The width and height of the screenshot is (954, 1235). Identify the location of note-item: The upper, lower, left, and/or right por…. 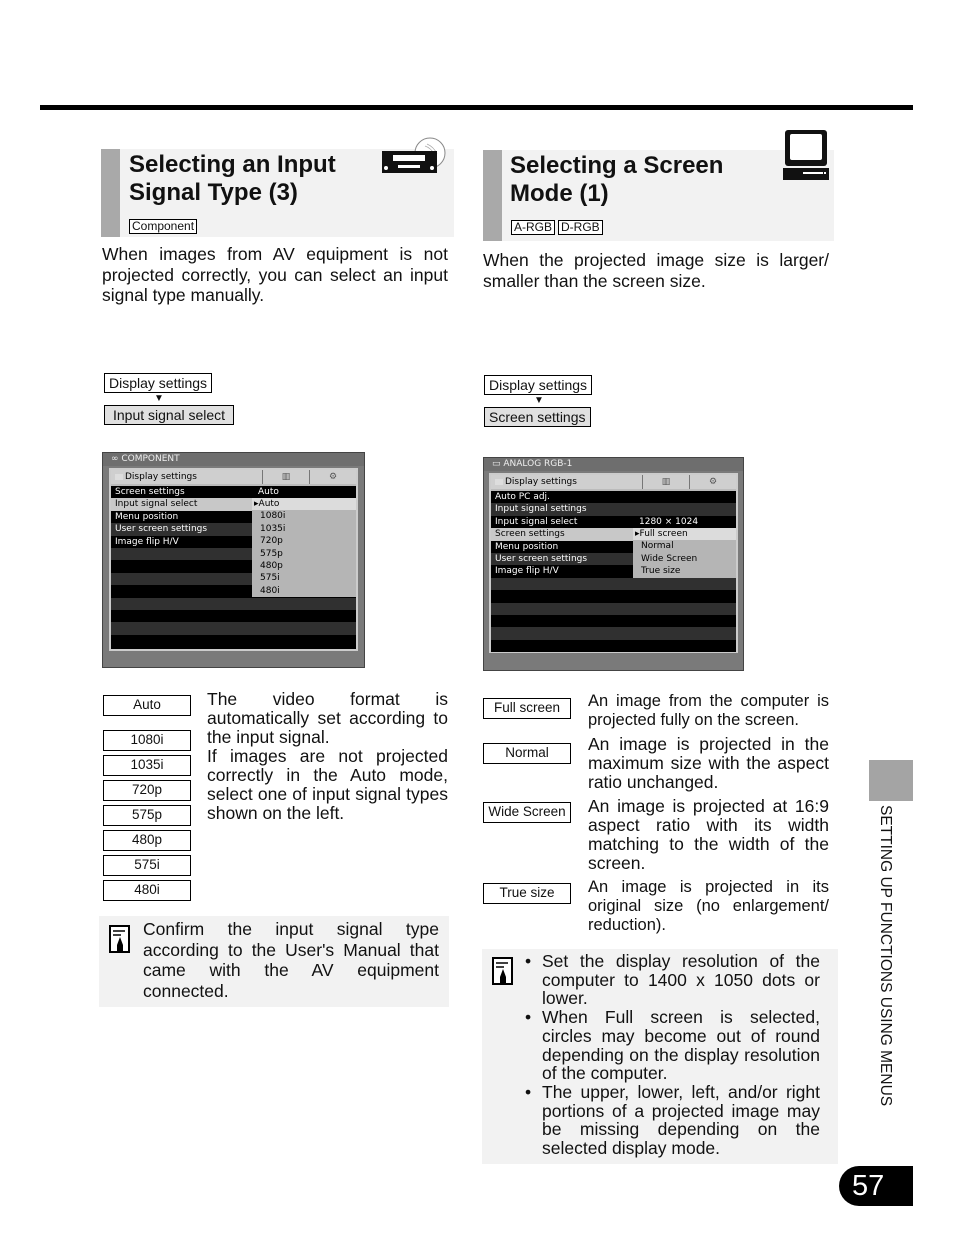
(672, 1120).